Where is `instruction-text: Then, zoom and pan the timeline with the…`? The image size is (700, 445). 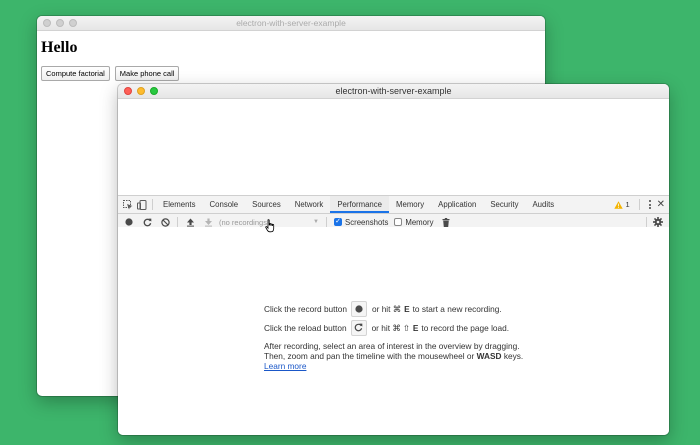 instruction-text: Then, zoom and pan the timeline with the… is located at coordinates (369, 356).